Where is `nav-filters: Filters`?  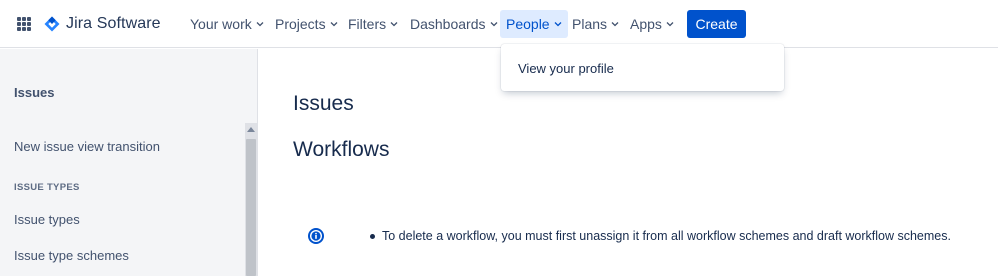 nav-filters: Filters is located at coordinates (373, 24).